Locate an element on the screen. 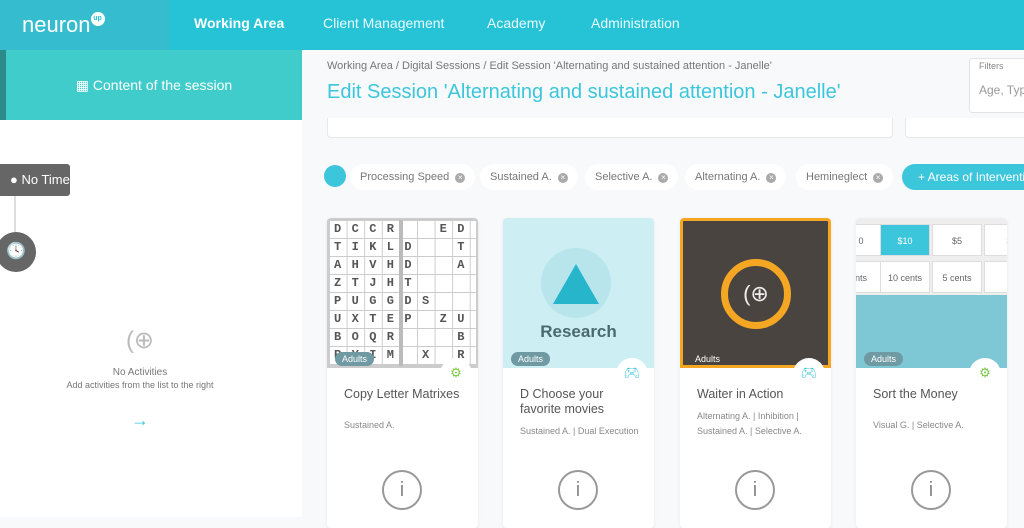 The height and width of the screenshot is (528, 1024). money-cell: 1 is located at coordinates (995, 277).